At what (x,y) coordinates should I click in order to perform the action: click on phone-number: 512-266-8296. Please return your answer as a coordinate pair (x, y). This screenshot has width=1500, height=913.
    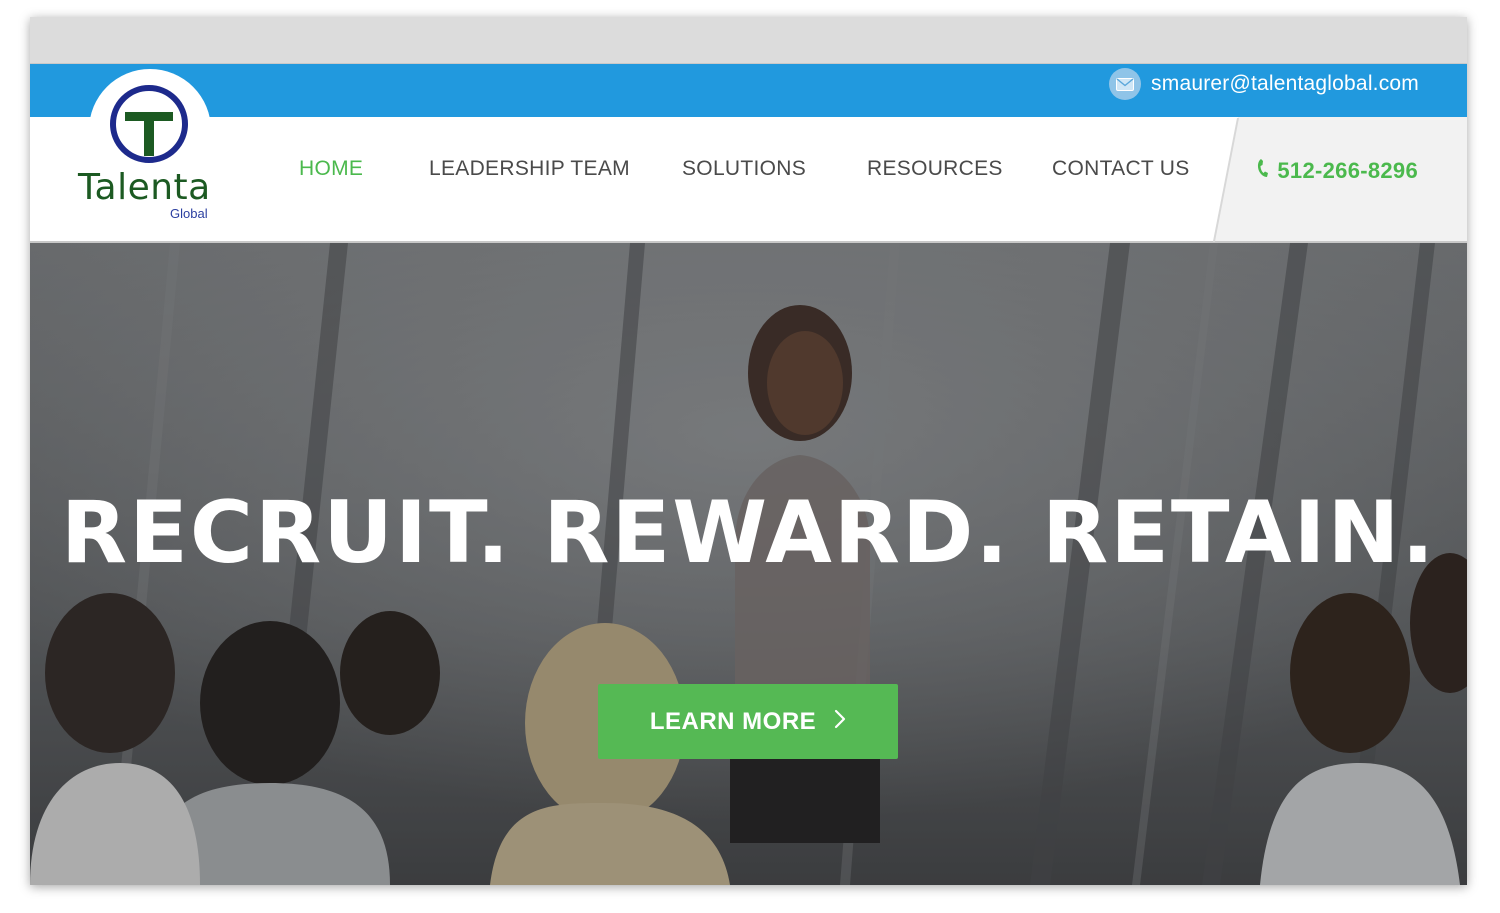
    Looking at the image, I should click on (1347, 170).